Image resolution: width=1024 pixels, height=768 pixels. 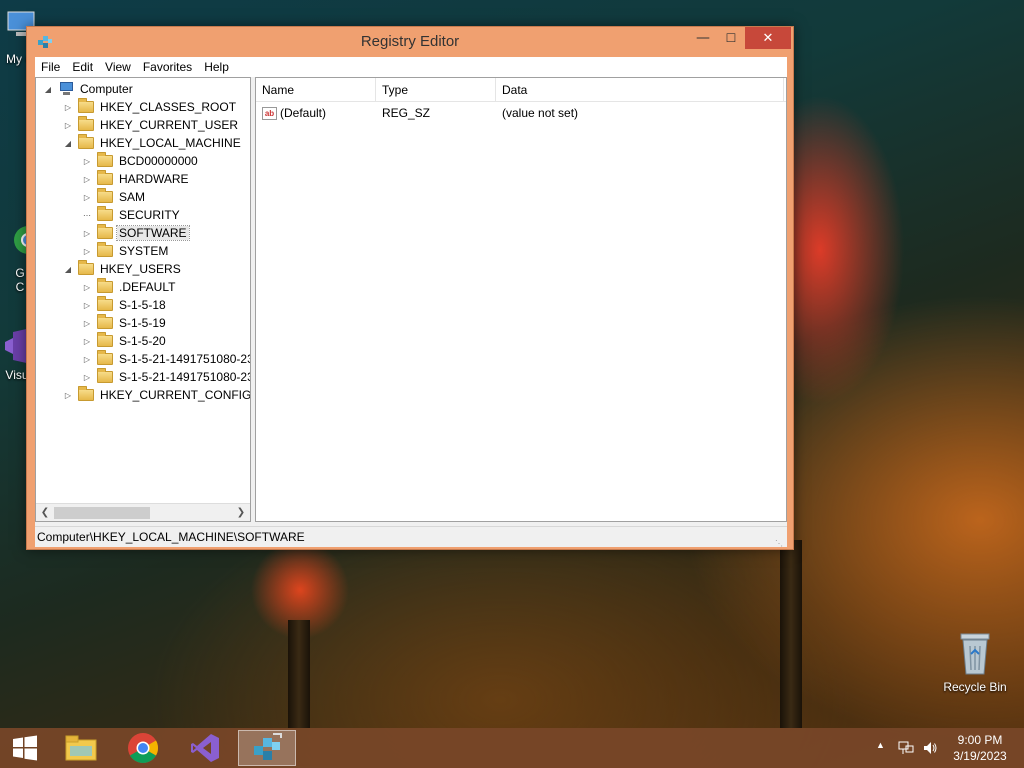 I want to click on clock-time: 9:00 PM, so click(x=980, y=740).